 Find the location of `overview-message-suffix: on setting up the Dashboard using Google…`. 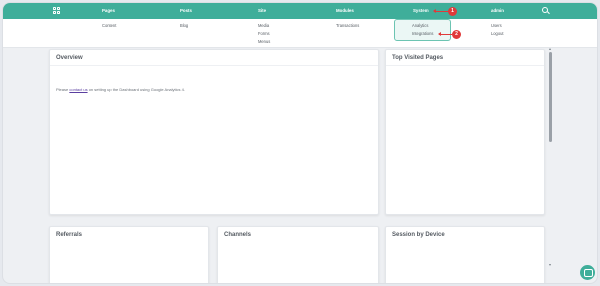

overview-message-suffix: on setting up the Dashboard using Google… is located at coordinates (136, 89).